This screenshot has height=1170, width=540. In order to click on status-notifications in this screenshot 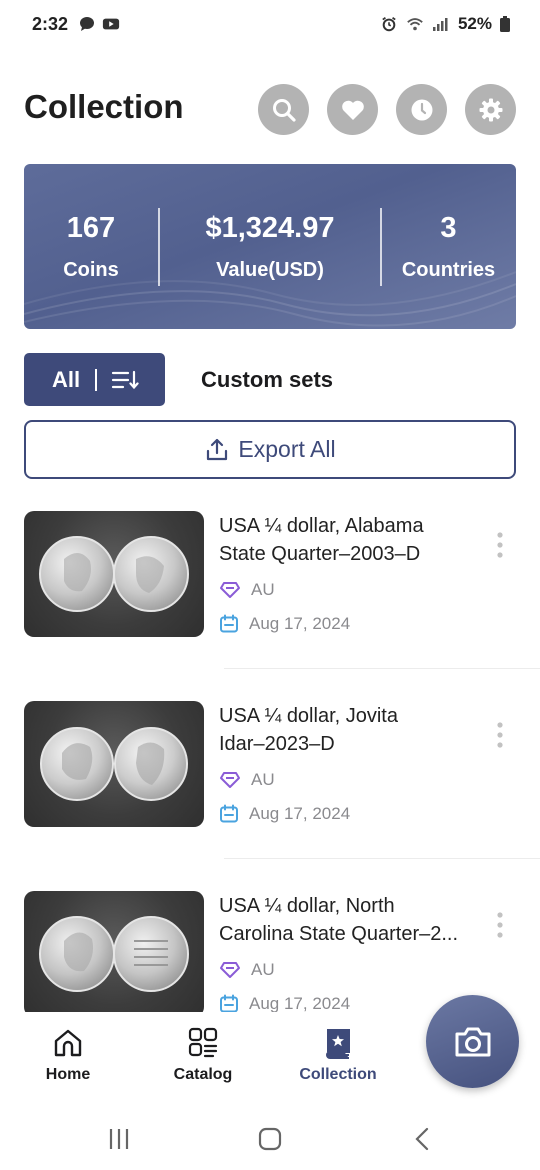, I will do `click(99, 24)`.